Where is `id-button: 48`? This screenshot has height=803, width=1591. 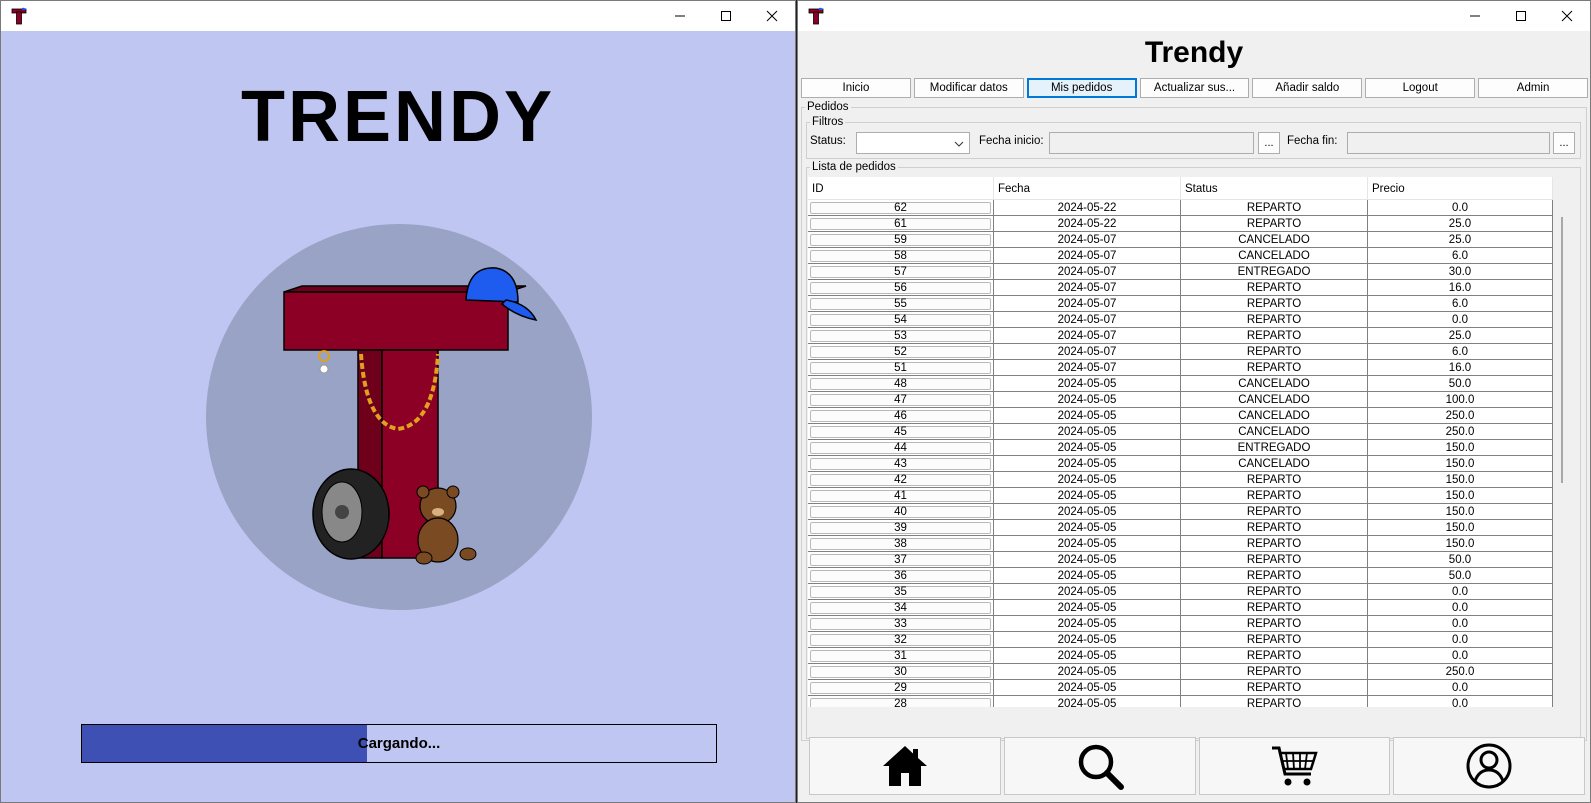 id-button: 48 is located at coordinates (900, 383).